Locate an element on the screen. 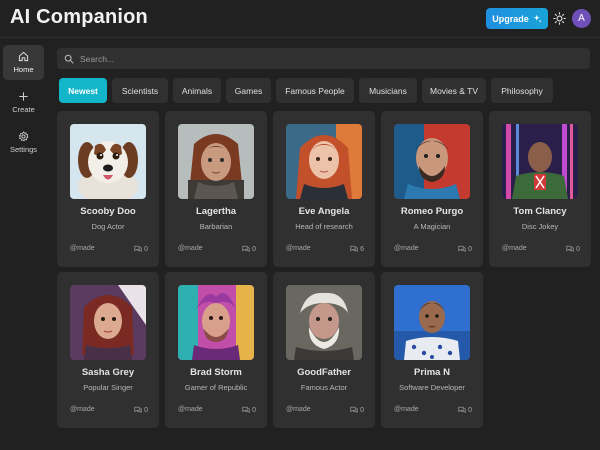 The width and height of the screenshot is (600, 450). companion-card: Tom Clancy Disc Jokey @made 0 is located at coordinates (540, 189).